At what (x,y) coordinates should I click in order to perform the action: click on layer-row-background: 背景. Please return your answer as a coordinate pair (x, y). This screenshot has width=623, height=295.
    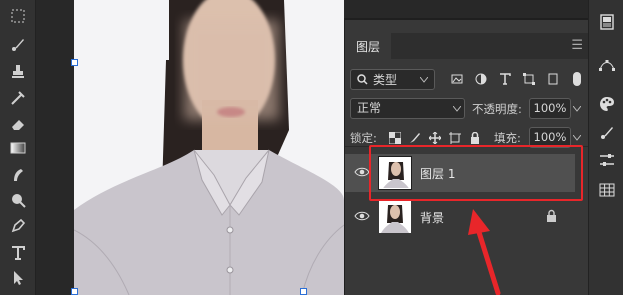
    Looking at the image, I should click on (460, 217).